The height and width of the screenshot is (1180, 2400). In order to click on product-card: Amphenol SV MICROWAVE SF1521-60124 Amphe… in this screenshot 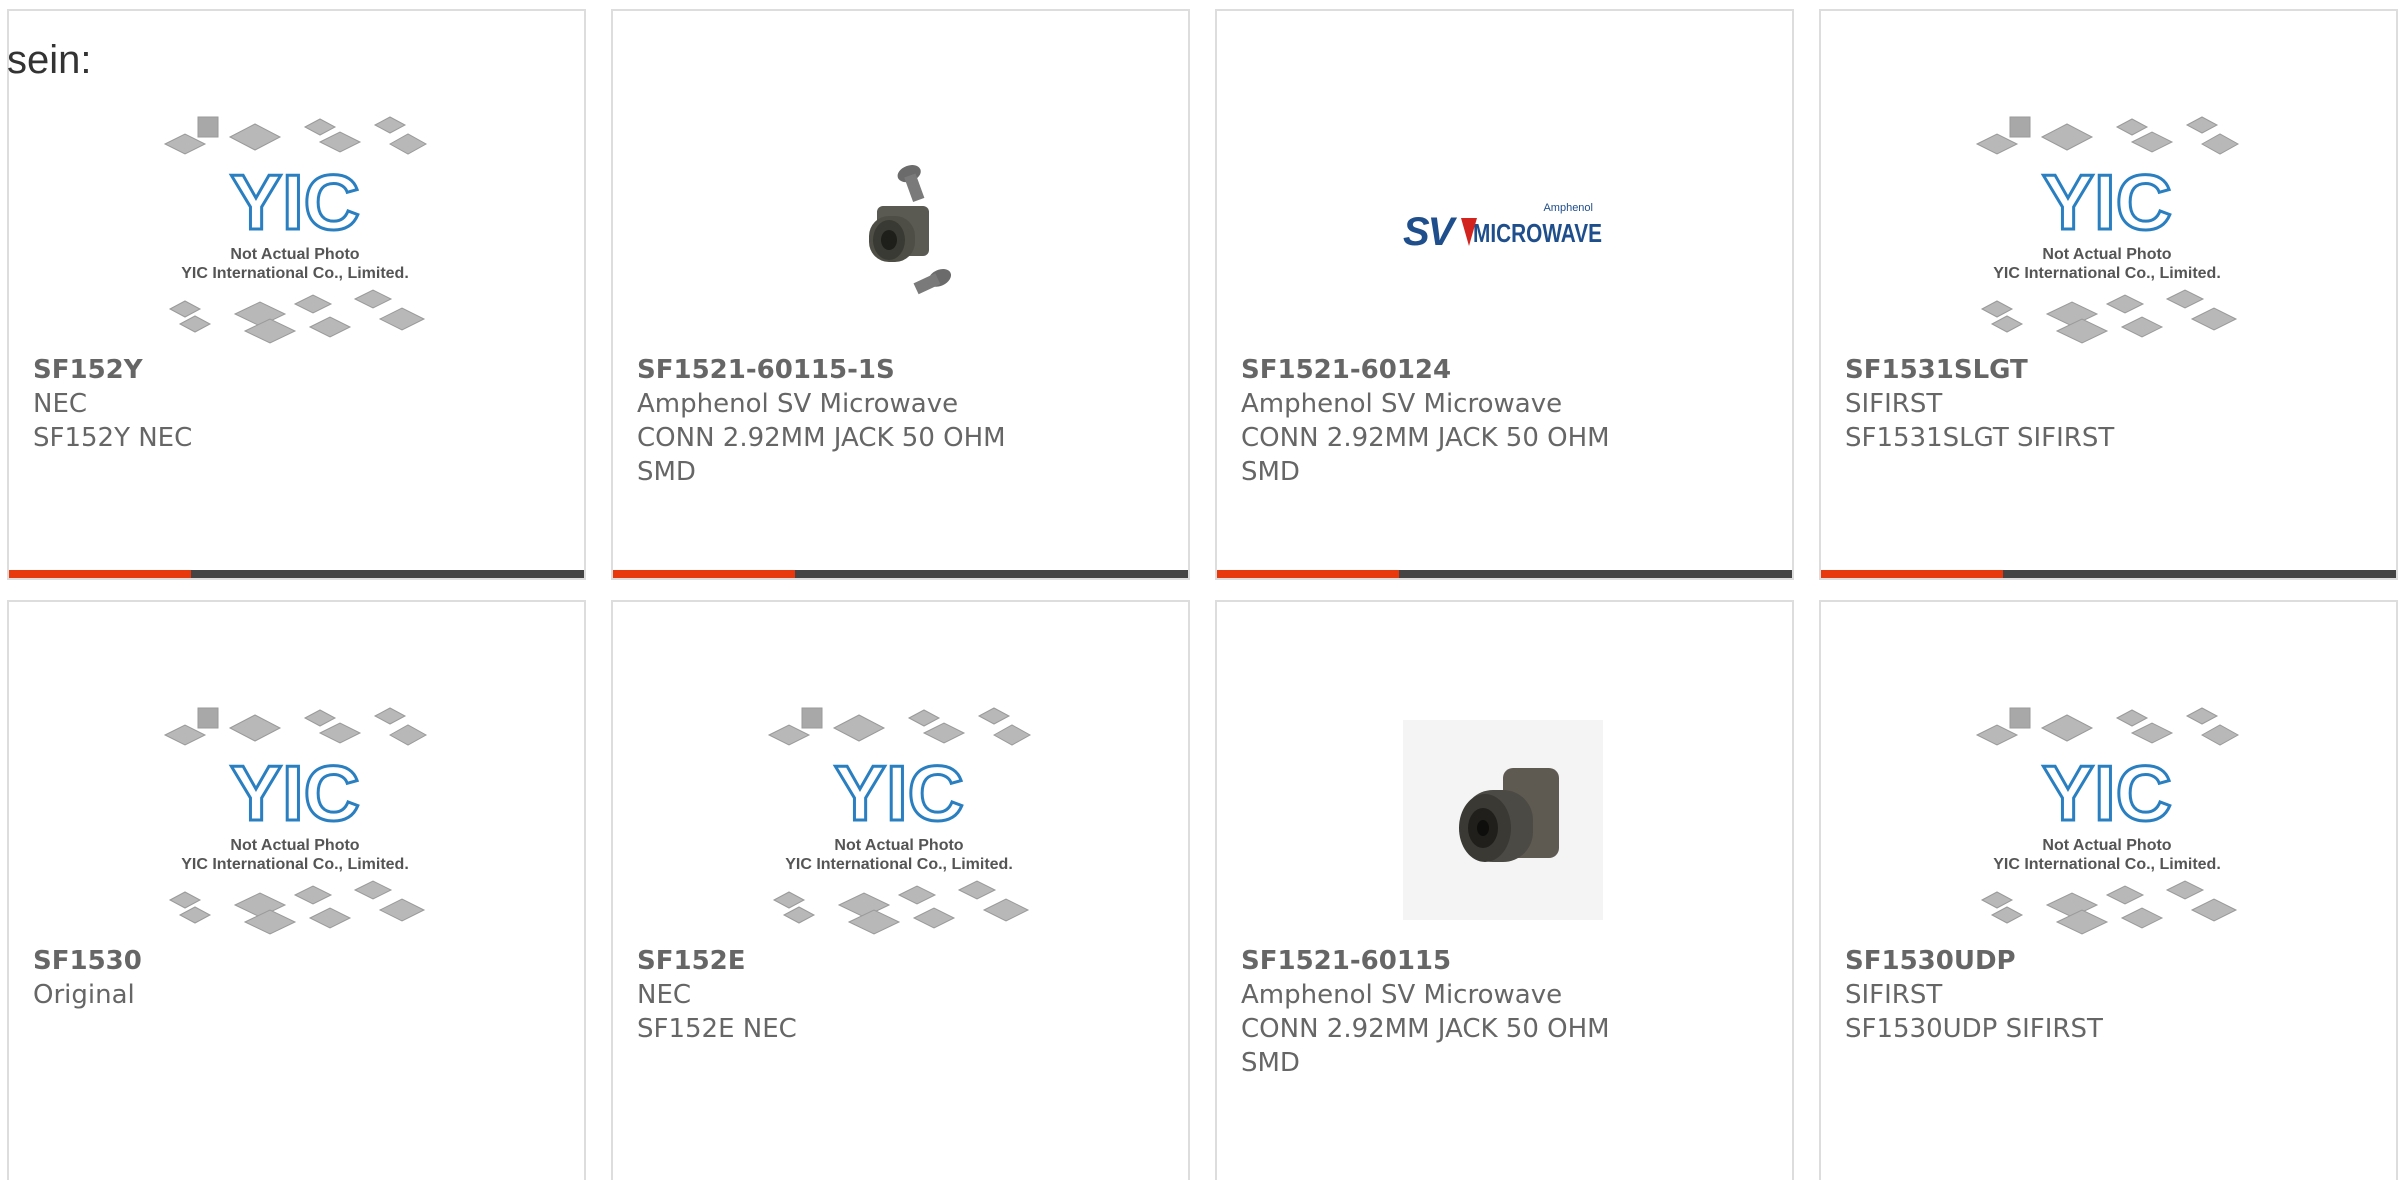, I will do `click(1504, 294)`.